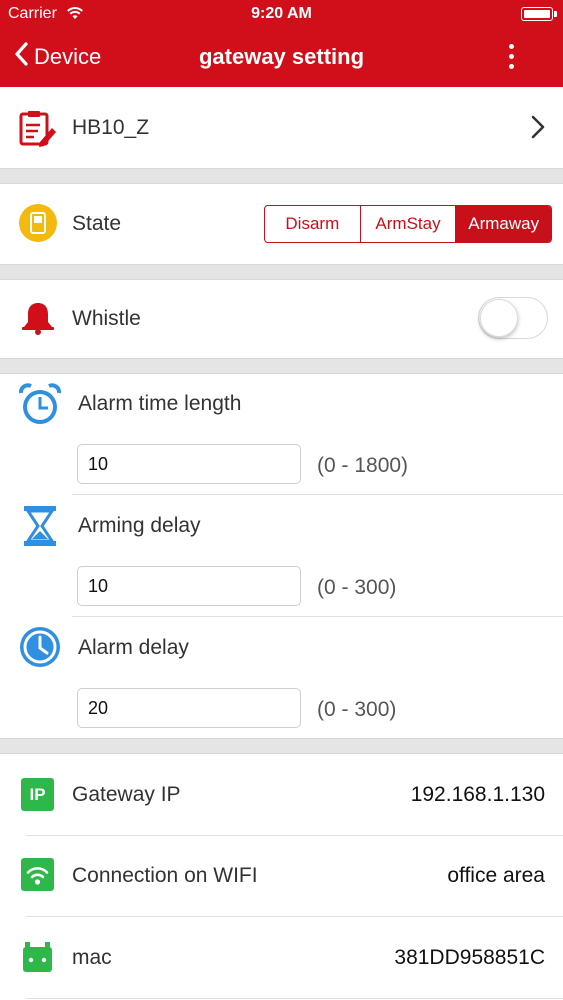  What do you see at coordinates (313, 224) in the screenshot?
I see `segment-disarm: Disarm` at bounding box center [313, 224].